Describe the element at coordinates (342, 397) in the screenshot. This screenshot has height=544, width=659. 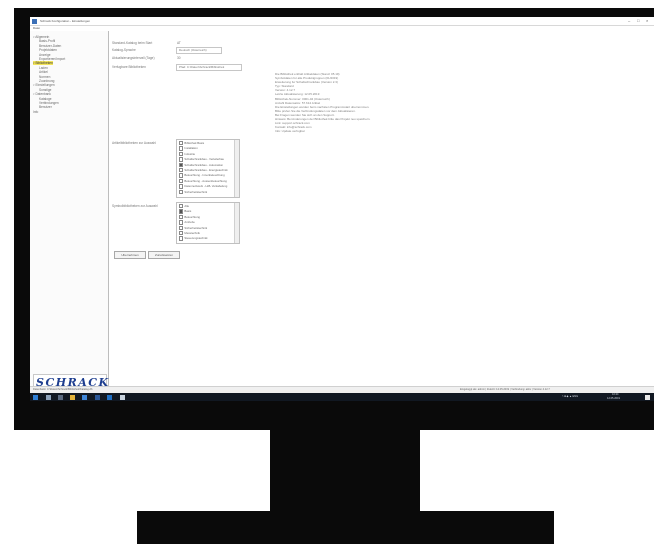
I see `taskbar: ˄ ■ ◆ ▲ ENG 10:24 12.05.2019` at that location.